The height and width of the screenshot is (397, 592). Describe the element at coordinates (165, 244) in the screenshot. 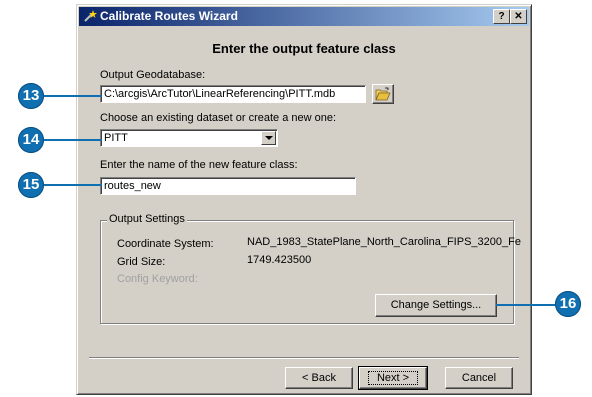

I see `coordinate-system-label: Coordinate System:` at that location.